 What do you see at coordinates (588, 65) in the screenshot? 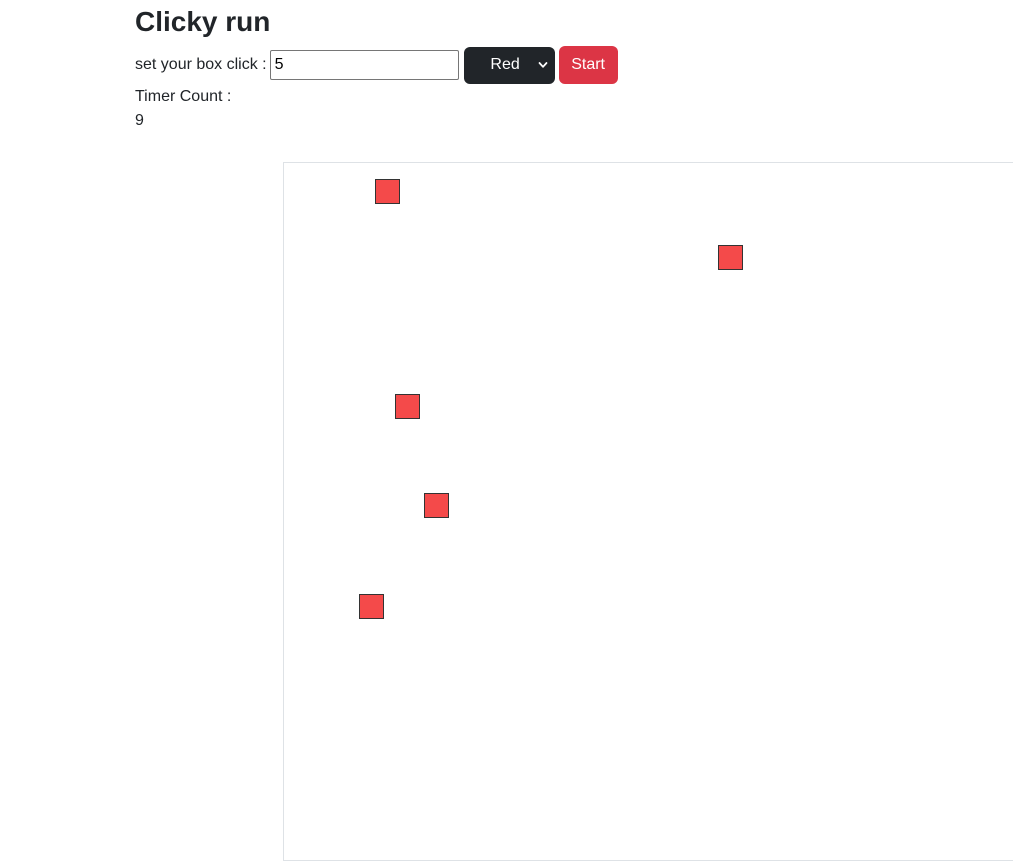
I see `start-button: Start` at bounding box center [588, 65].